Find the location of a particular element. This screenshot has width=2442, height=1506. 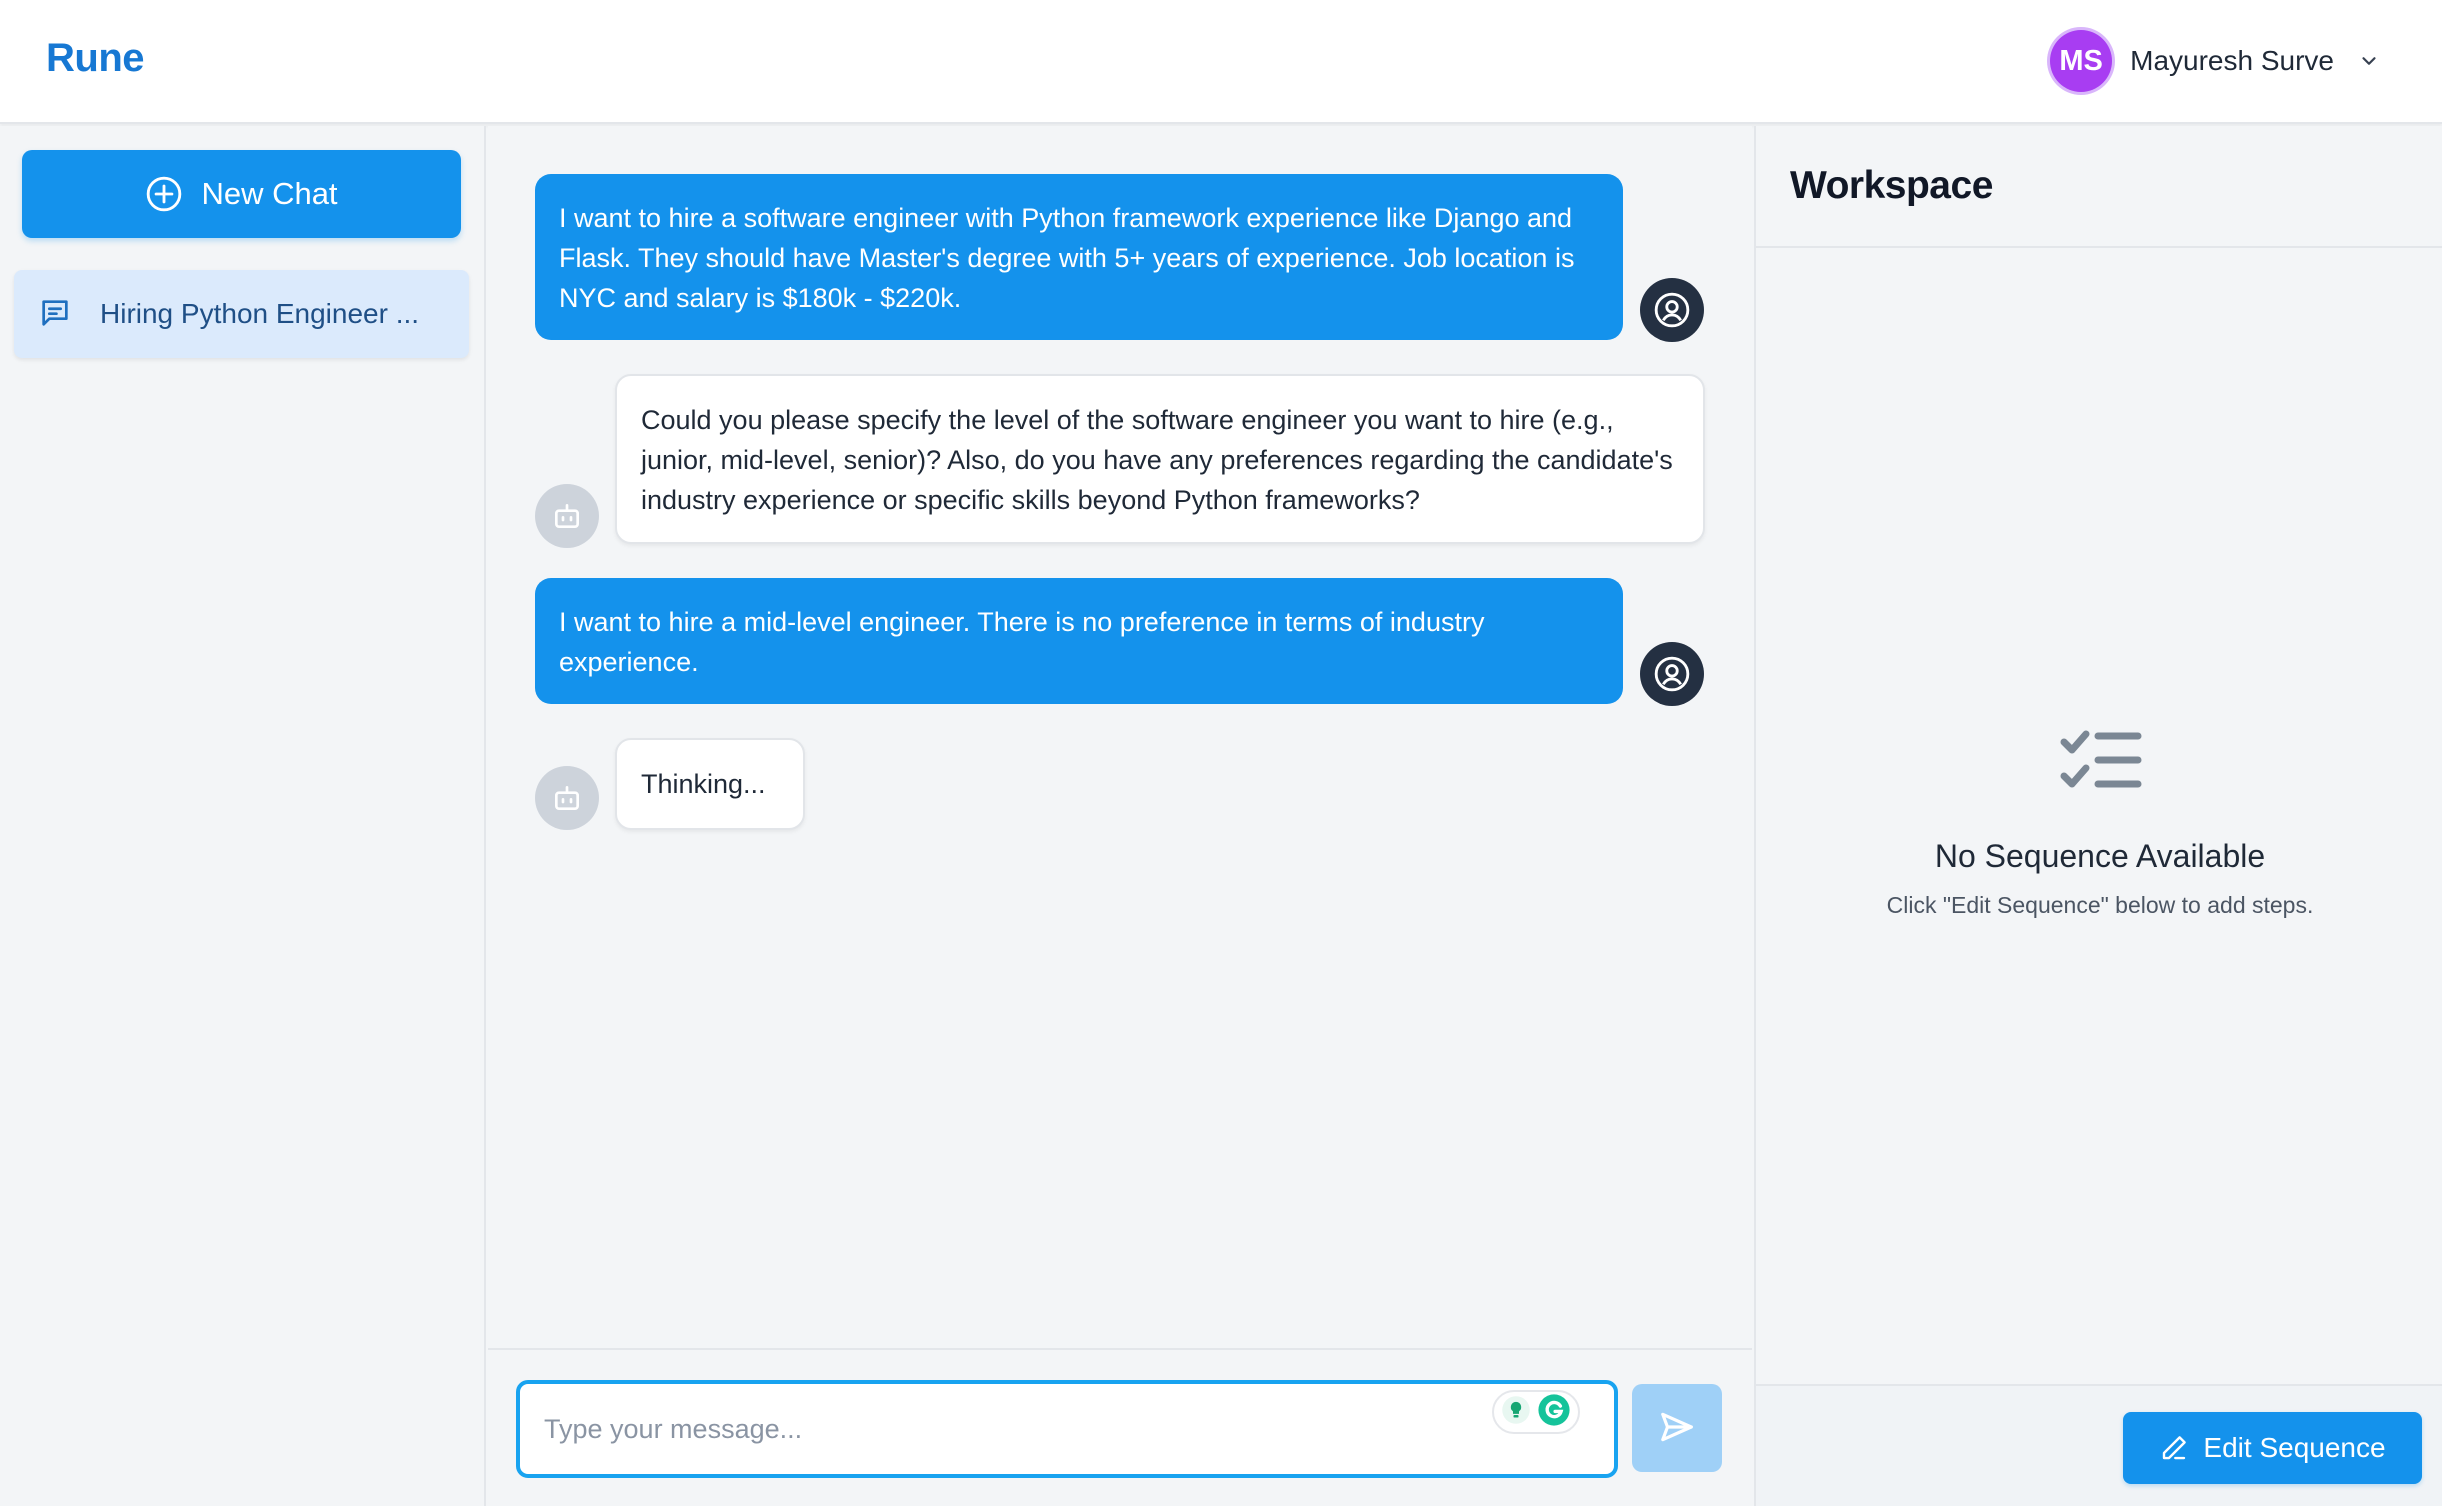

empty-state-title: No Sequence Available is located at coordinates (2100, 856).